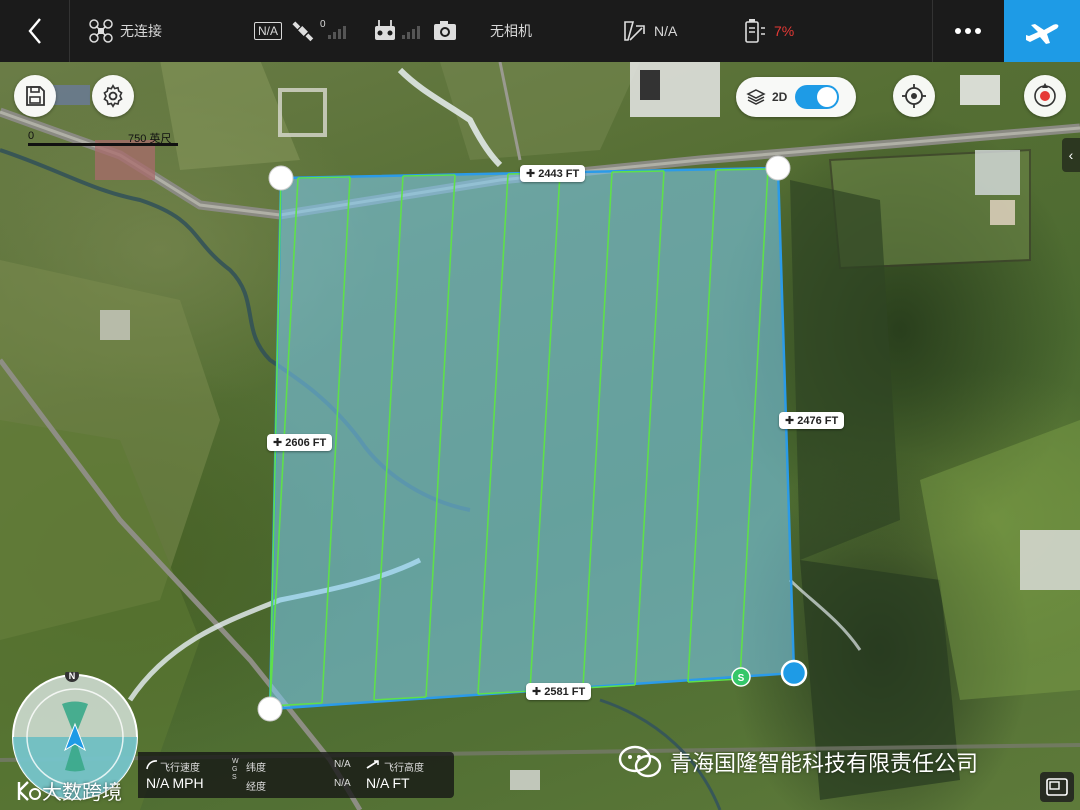 Image resolution: width=1080 pixels, height=810 pixels. Describe the element at coordinates (634, 31) in the screenshot. I see `distance-icon` at that location.